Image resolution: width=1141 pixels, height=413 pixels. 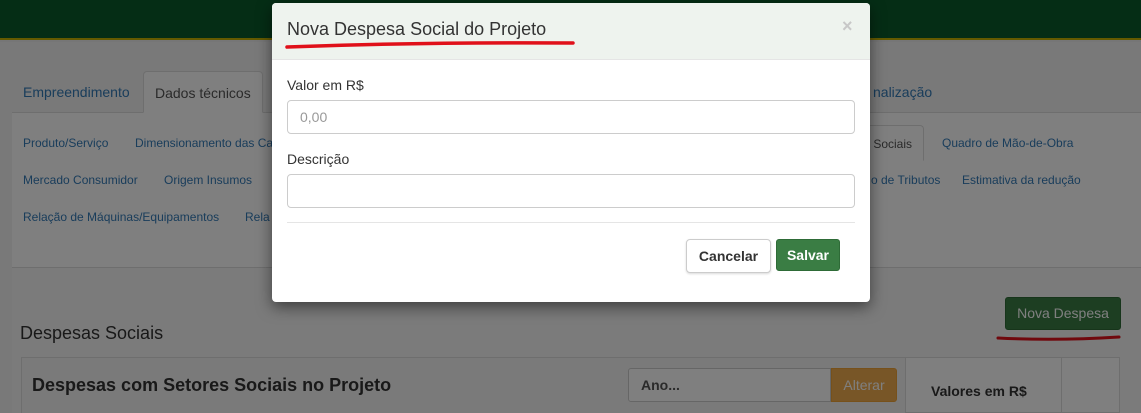 I want to click on modal-header: Nova Despesa Social do Projeto ×, so click(x=571, y=31).